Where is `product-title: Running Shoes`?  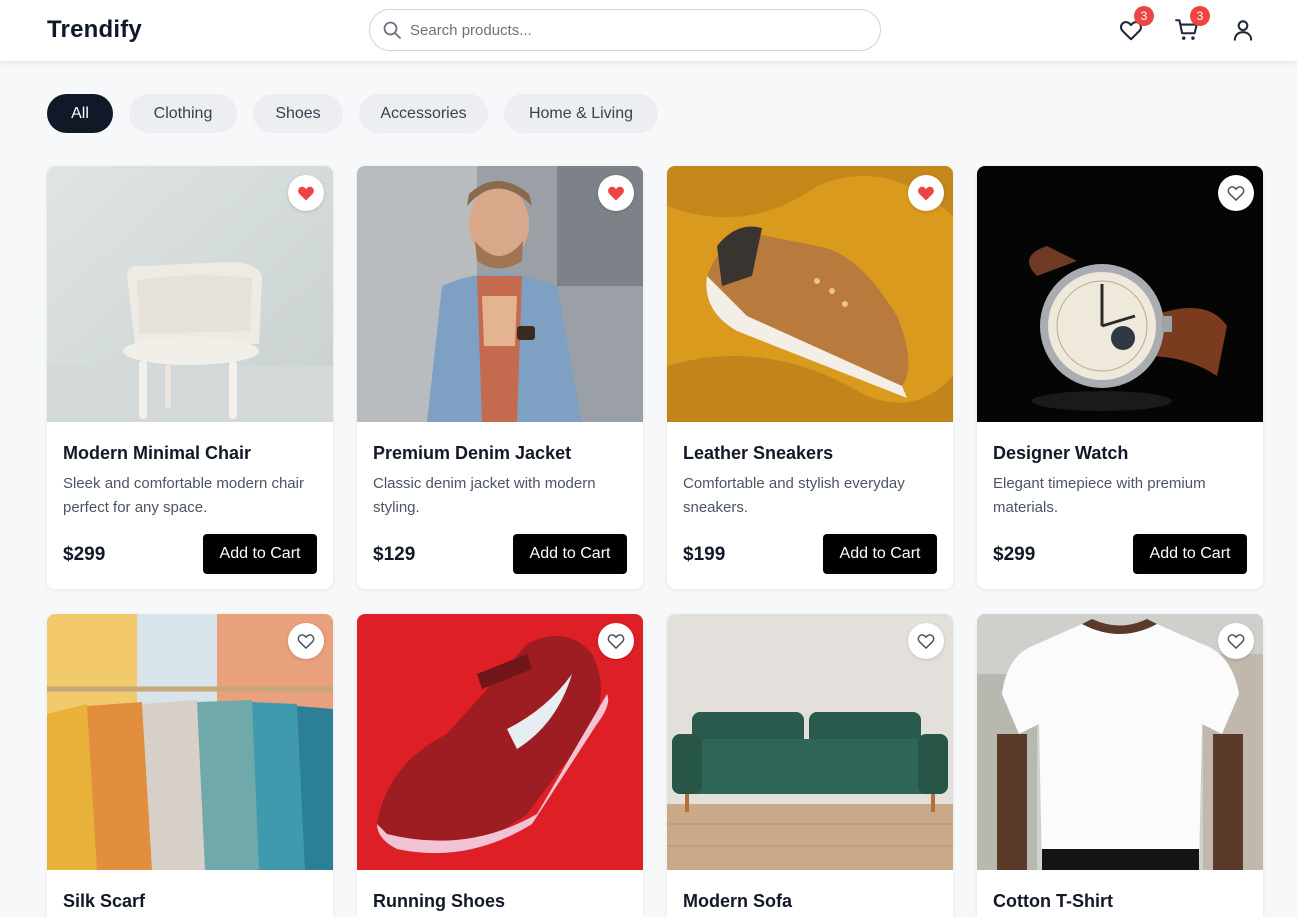 product-title: Running Shoes is located at coordinates (439, 901).